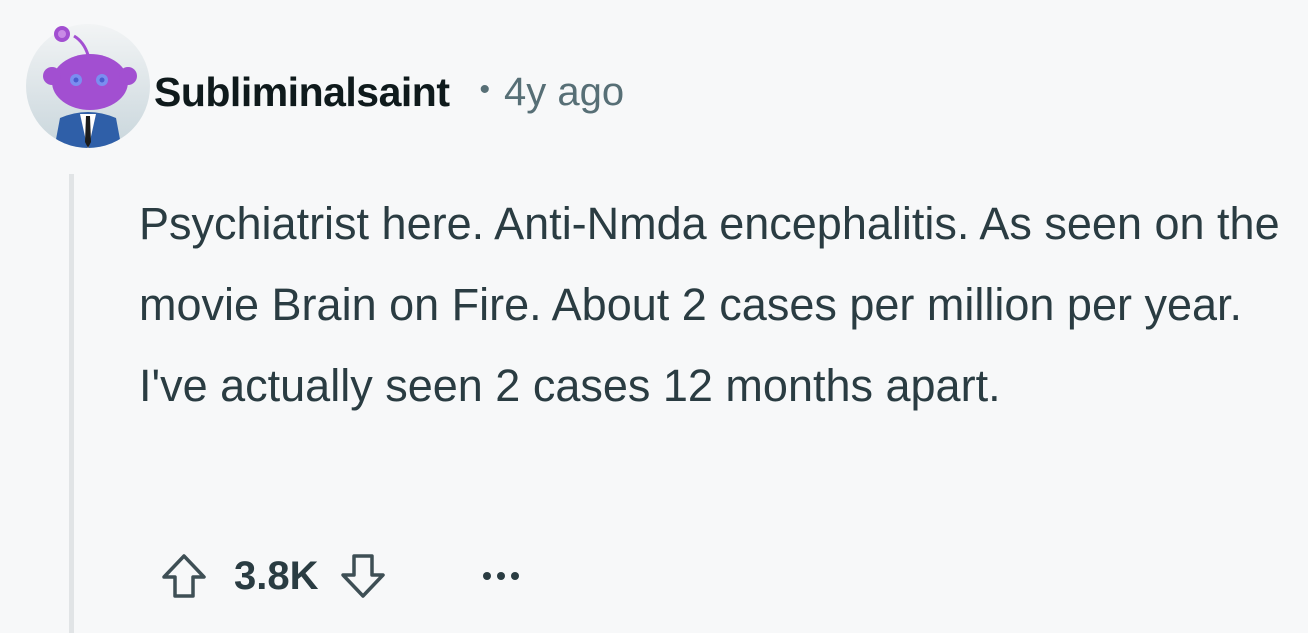  I want to click on thread-line, so click(71, 403).